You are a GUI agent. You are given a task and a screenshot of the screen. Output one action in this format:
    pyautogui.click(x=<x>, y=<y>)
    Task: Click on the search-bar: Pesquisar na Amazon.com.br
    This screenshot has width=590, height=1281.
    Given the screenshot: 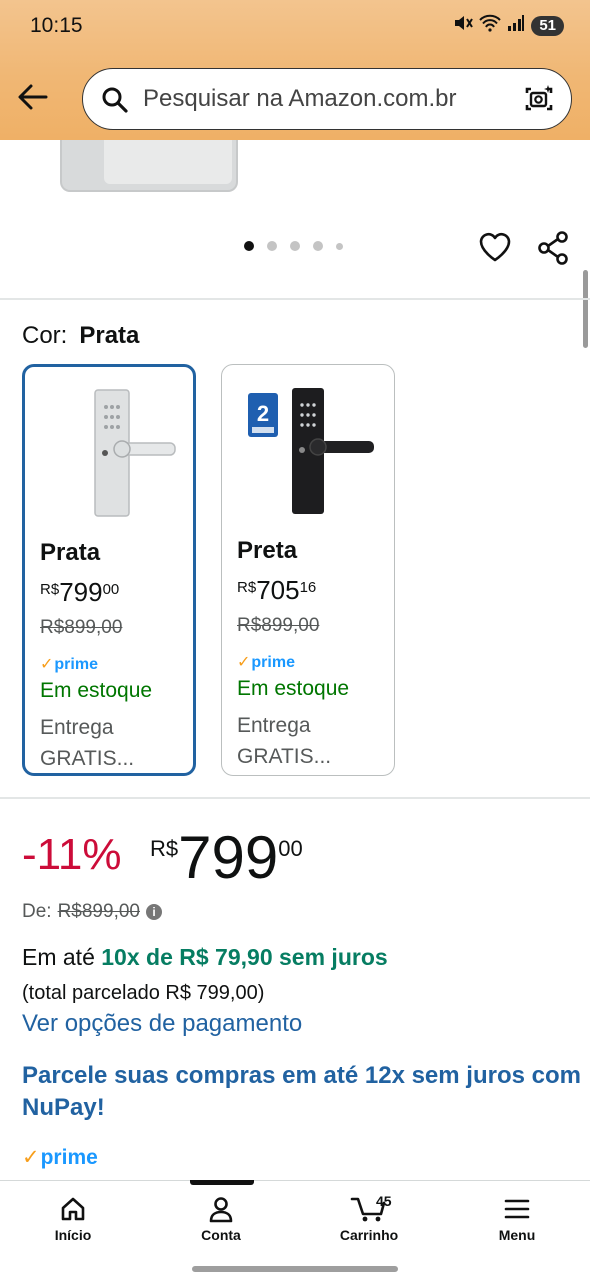 What is the action you would take?
    pyautogui.click(x=327, y=99)
    